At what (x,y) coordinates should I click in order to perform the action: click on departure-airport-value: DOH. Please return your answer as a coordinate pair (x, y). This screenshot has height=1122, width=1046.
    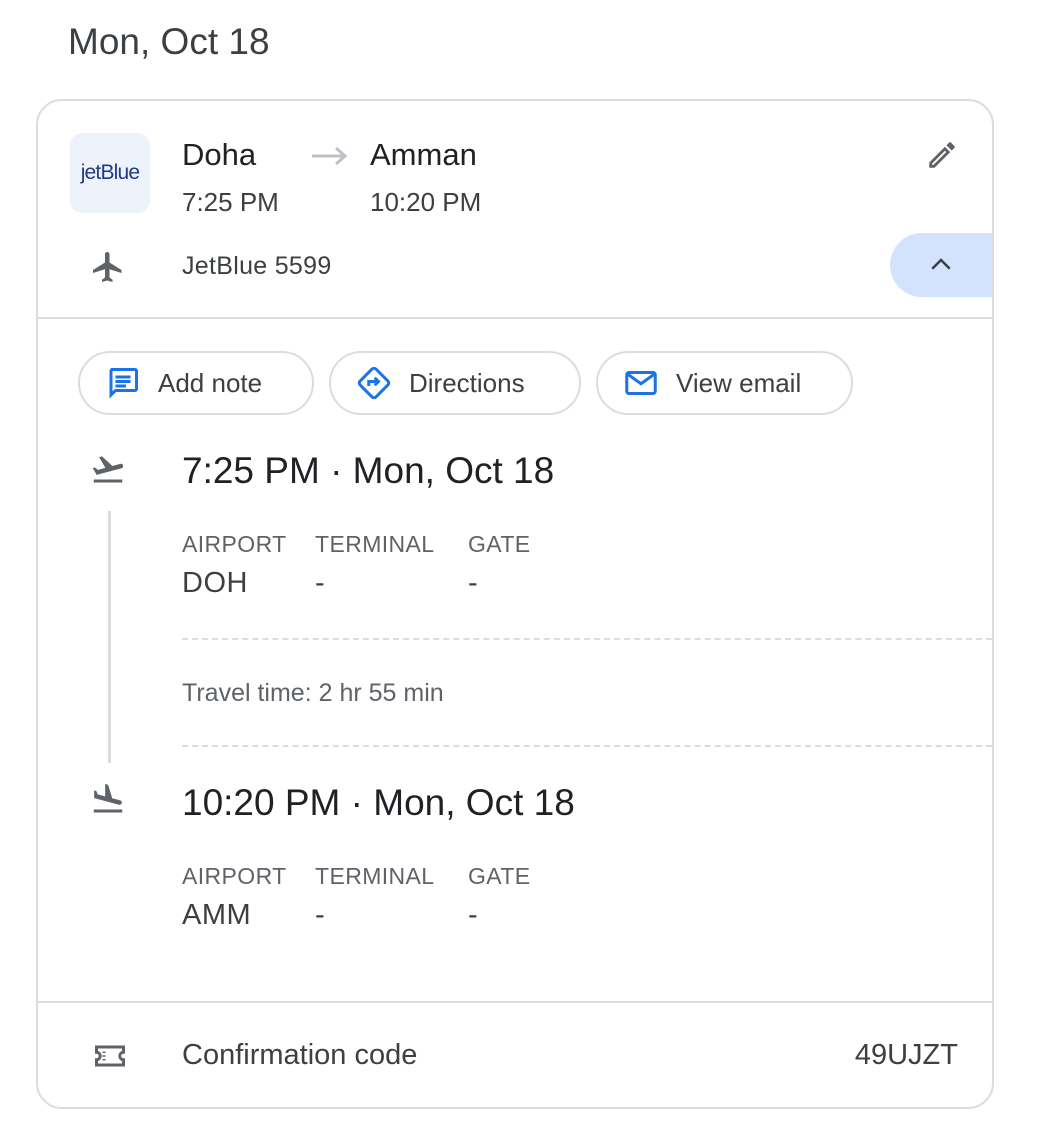
    Looking at the image, I should click on (215, 583).